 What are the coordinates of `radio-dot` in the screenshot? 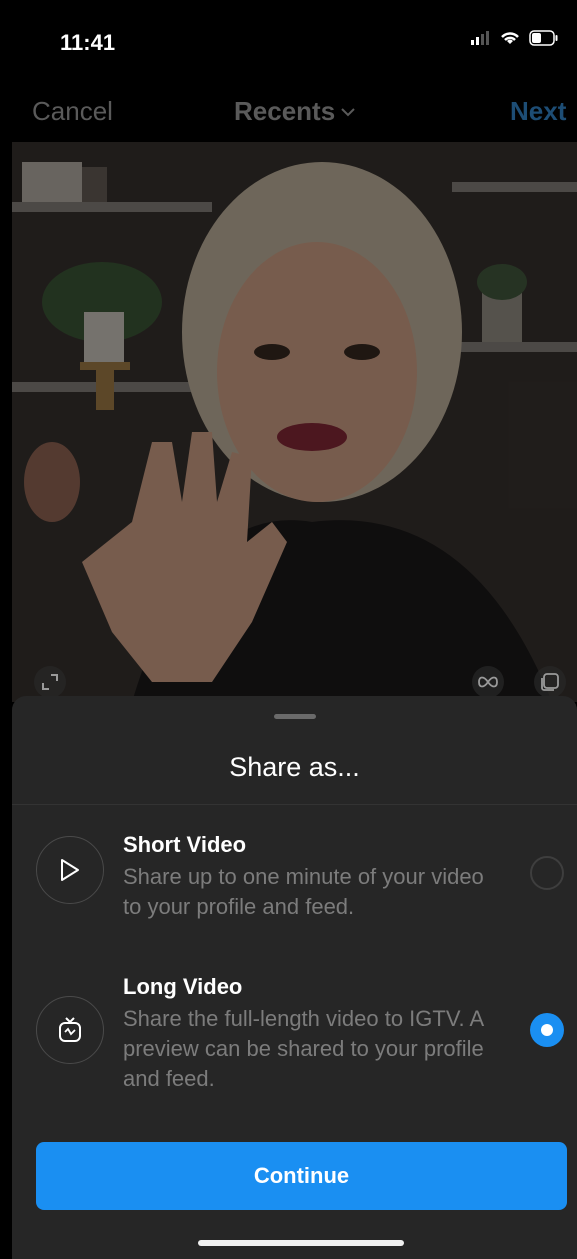 It's located at (547, 1030).